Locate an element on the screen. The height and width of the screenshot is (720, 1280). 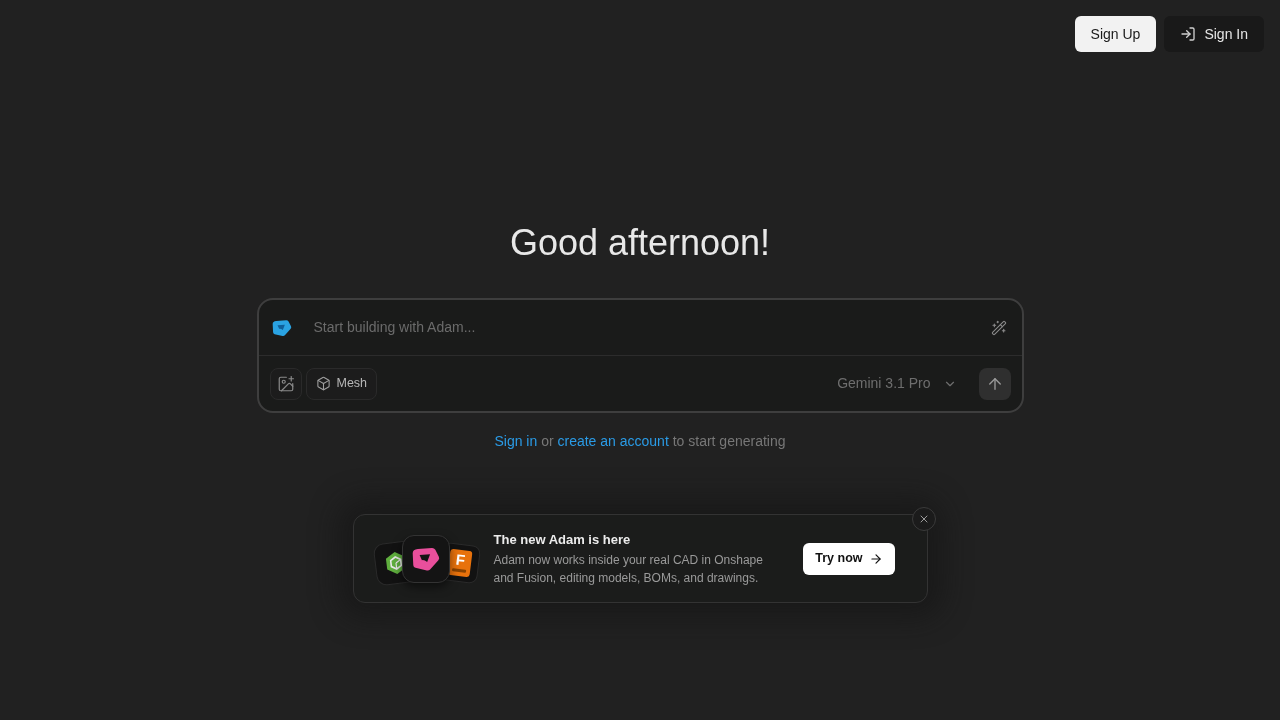
promo-title: The new Adam is here is located at coordinates (562, 539).